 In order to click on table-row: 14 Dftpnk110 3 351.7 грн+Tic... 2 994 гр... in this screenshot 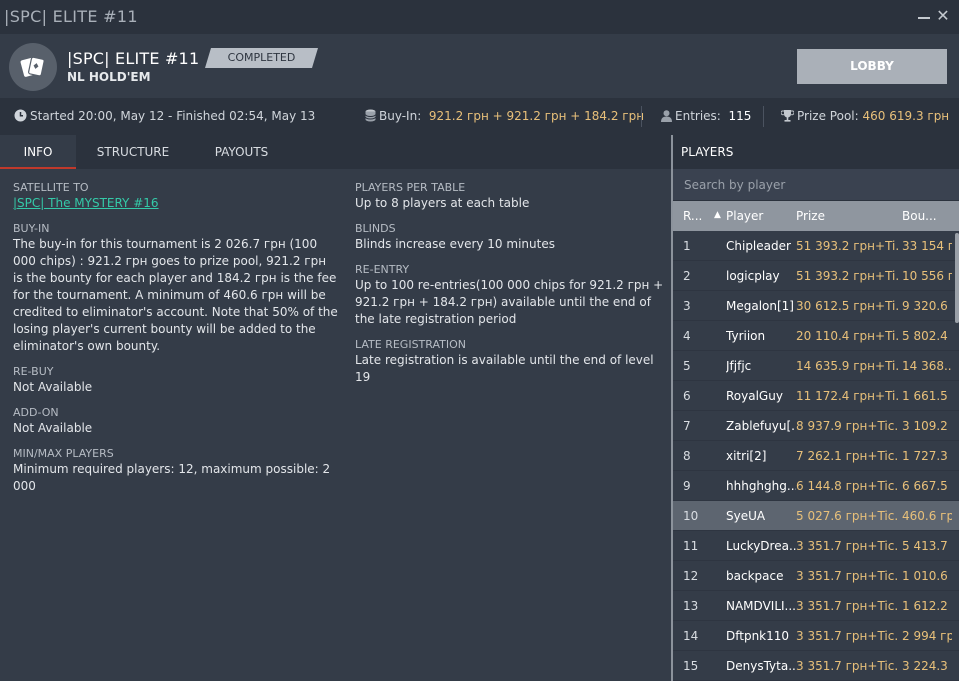, I will do `click(816, 636)`.